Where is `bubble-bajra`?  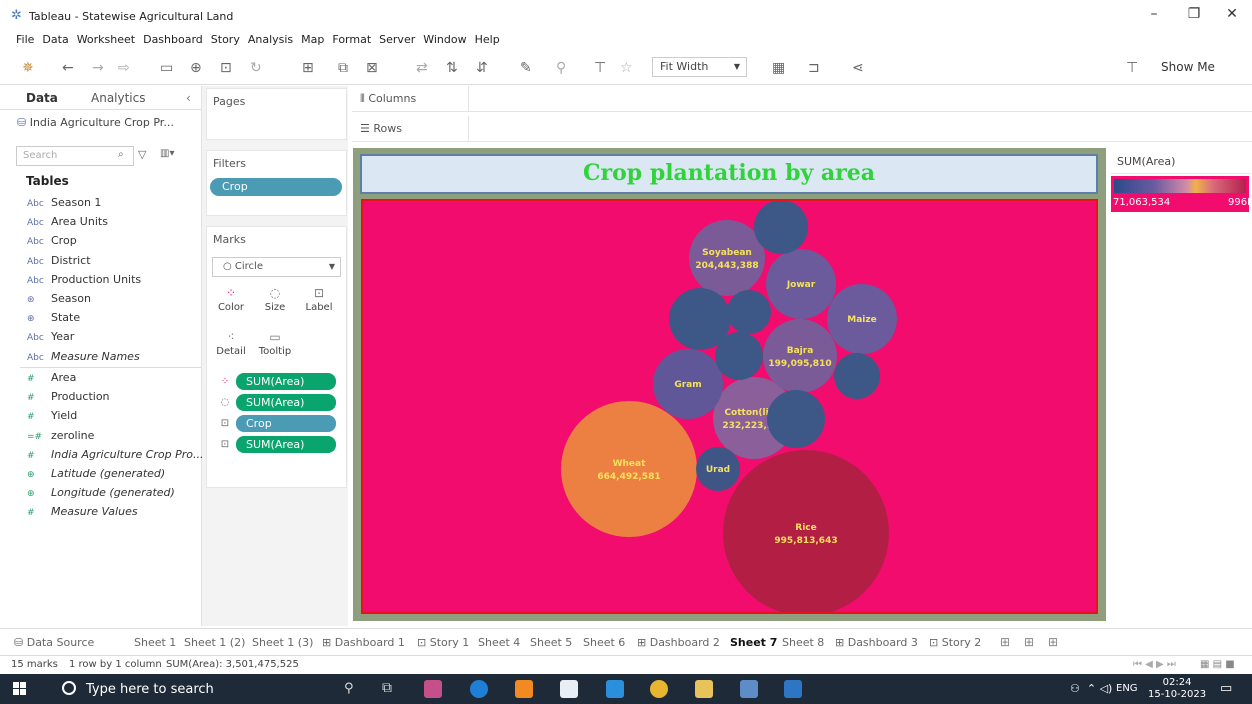
bubble-bajra is located at coordinates (800, 356).